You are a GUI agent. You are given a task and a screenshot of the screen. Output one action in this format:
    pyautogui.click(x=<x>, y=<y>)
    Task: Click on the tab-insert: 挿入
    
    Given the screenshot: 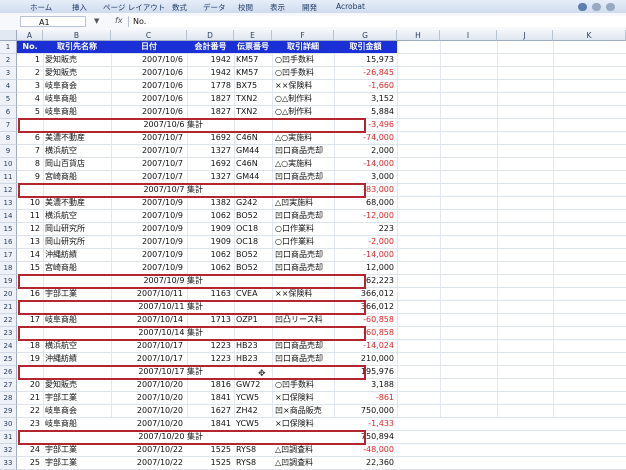 What is the action you would take?
    pyautogui.click(x=79, y=7)
    